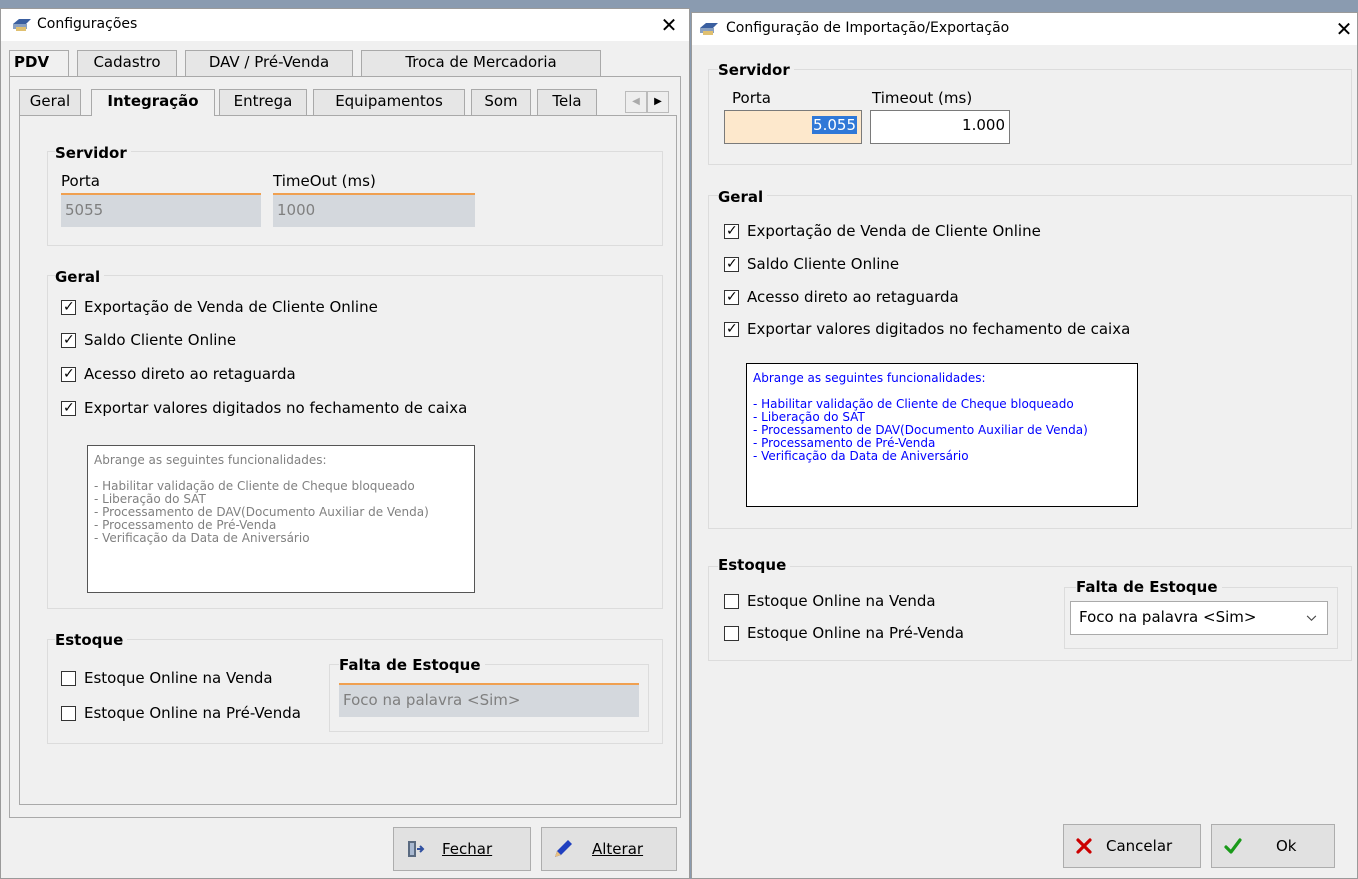  I want to click on tab-label: Equipamentos, so click(389, 101).